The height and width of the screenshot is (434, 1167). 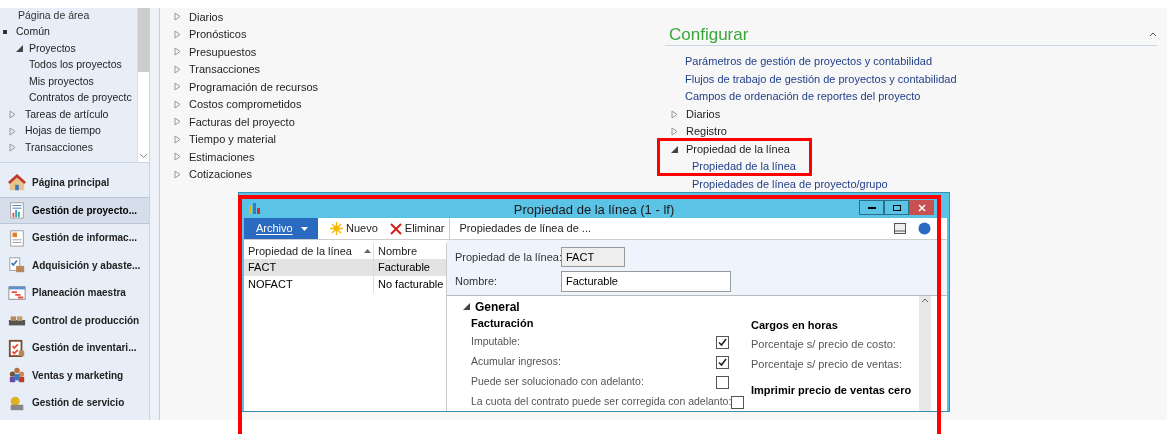 What do you see at coordinates (411, 228) in the screenshot?
I see `toolbar-button: Eliminar` at bounding box center [411, 228].